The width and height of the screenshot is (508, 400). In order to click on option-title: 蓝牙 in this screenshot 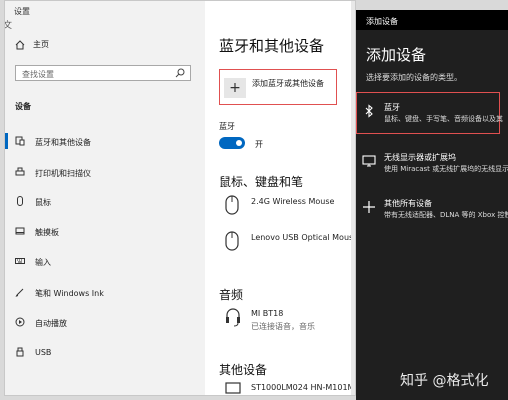, I will do `click(392, 107)`.